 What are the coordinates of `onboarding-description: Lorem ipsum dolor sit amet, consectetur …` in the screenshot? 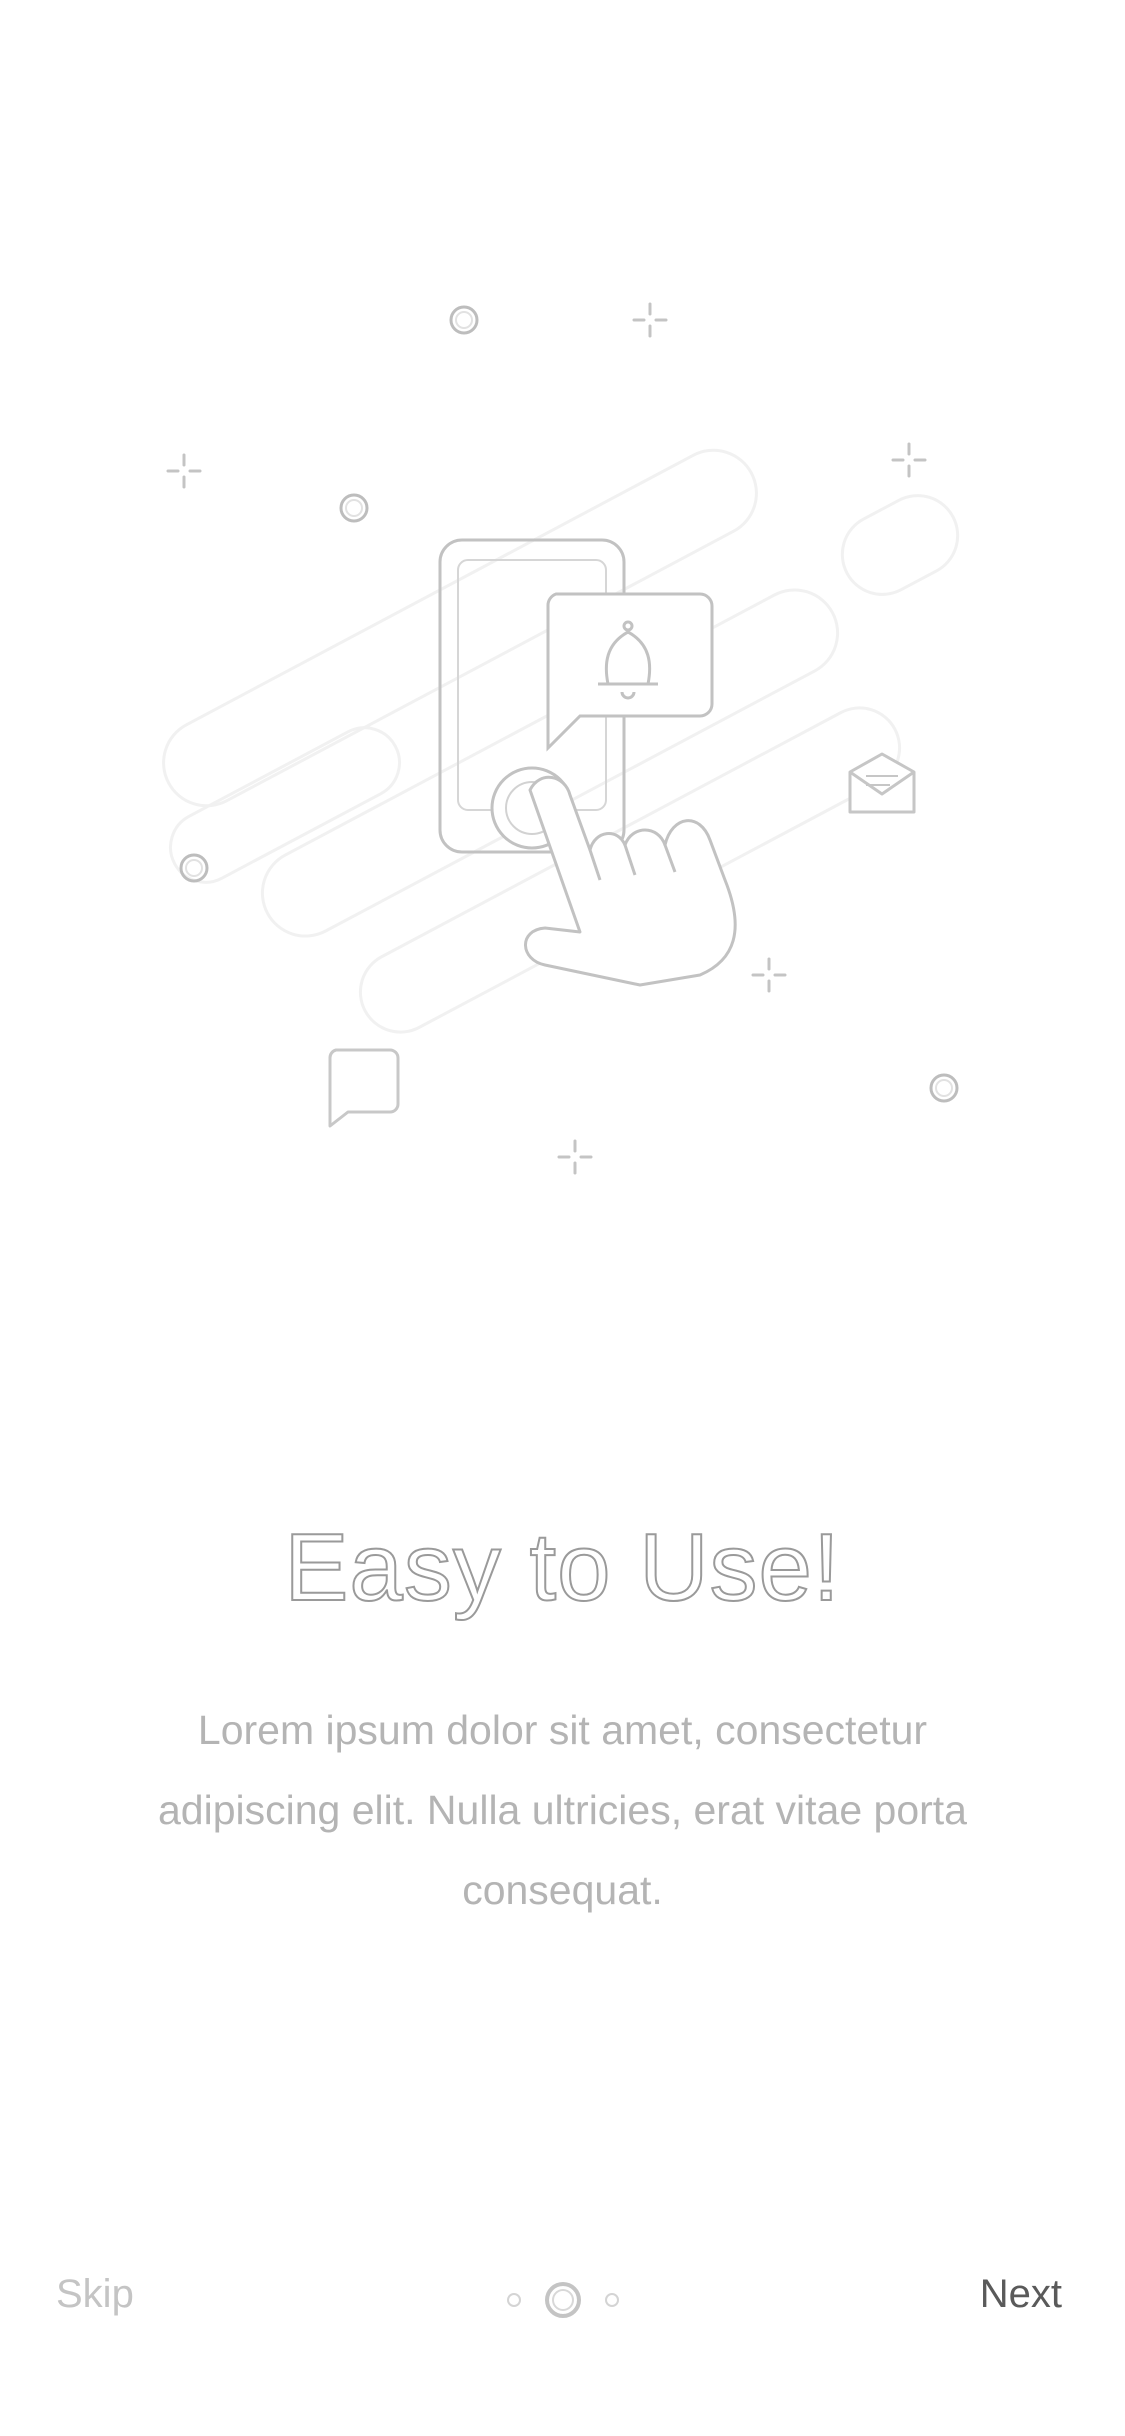 It's located at (562, 1810).